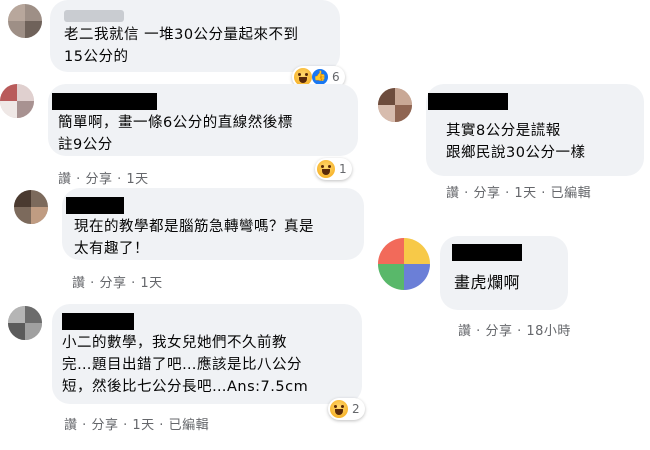 The image size is (650, 450). Describe the element at coordinates (94, 16) in the screenshot. I see `commenter-name-blurred` at that location.